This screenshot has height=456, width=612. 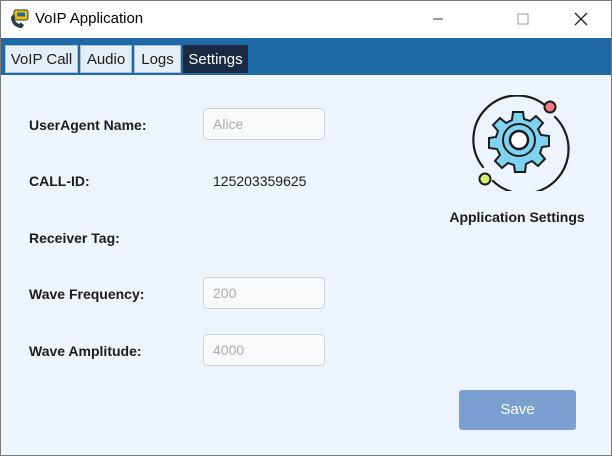 I want to click on tab-settings: Settings, so click(x=215, y=59).